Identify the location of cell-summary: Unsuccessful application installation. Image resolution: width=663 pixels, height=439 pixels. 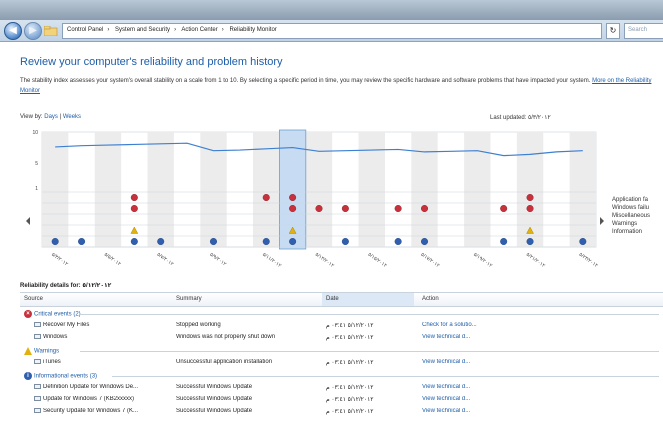
(224, 362).